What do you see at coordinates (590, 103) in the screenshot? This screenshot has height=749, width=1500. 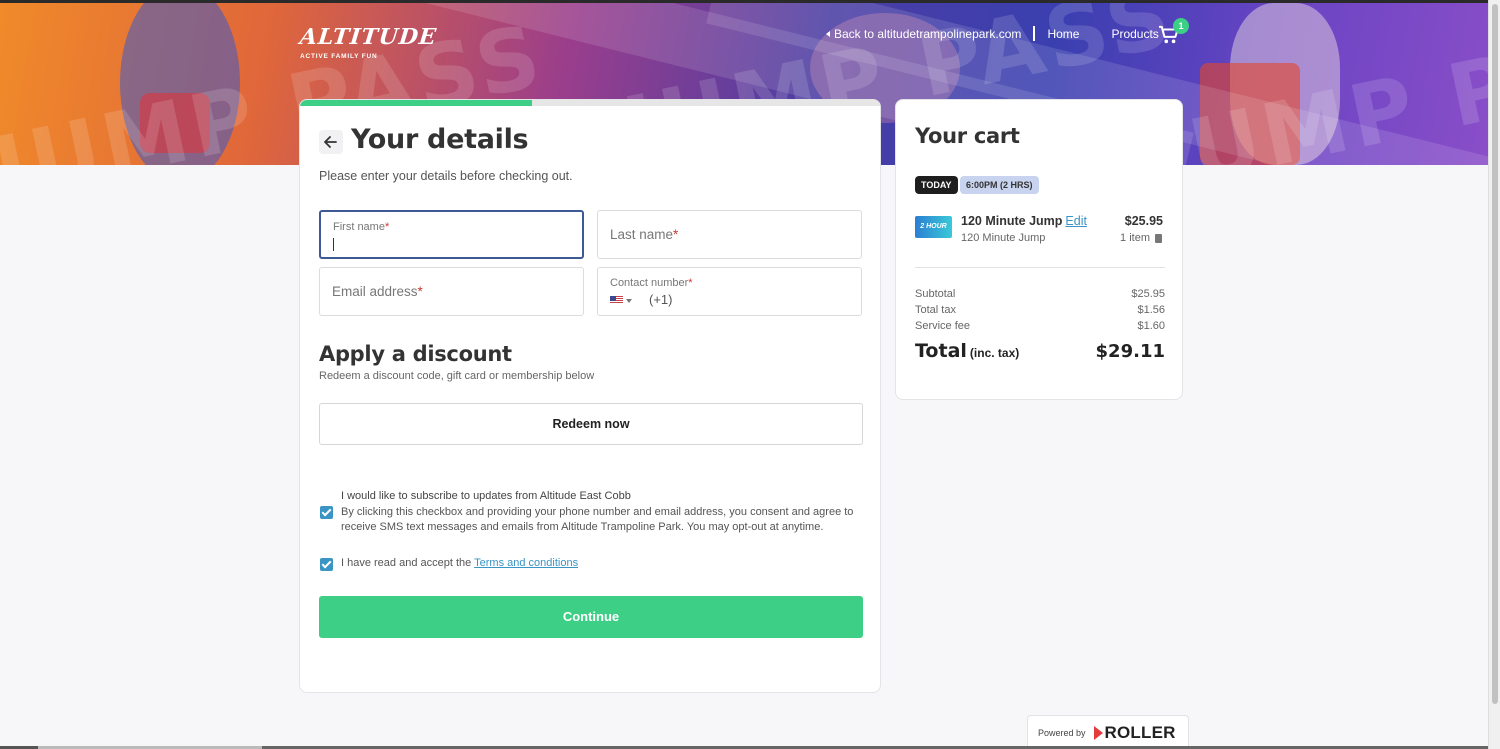 I see `checkout-progress-bar` at bounding box center [590, 103].